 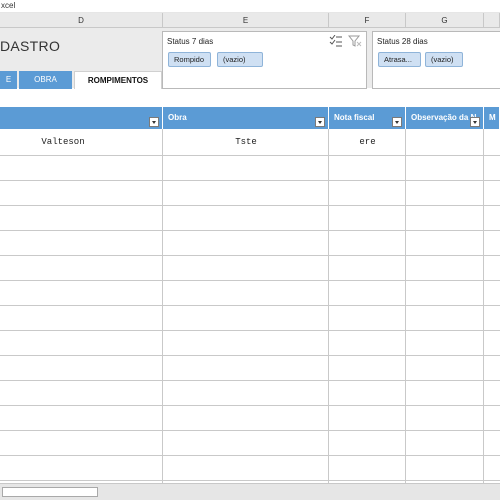 What do you see at coordinates (8, 5) in the screenshot?
I see `window-title: xcel` at bounding box center [8, 5].